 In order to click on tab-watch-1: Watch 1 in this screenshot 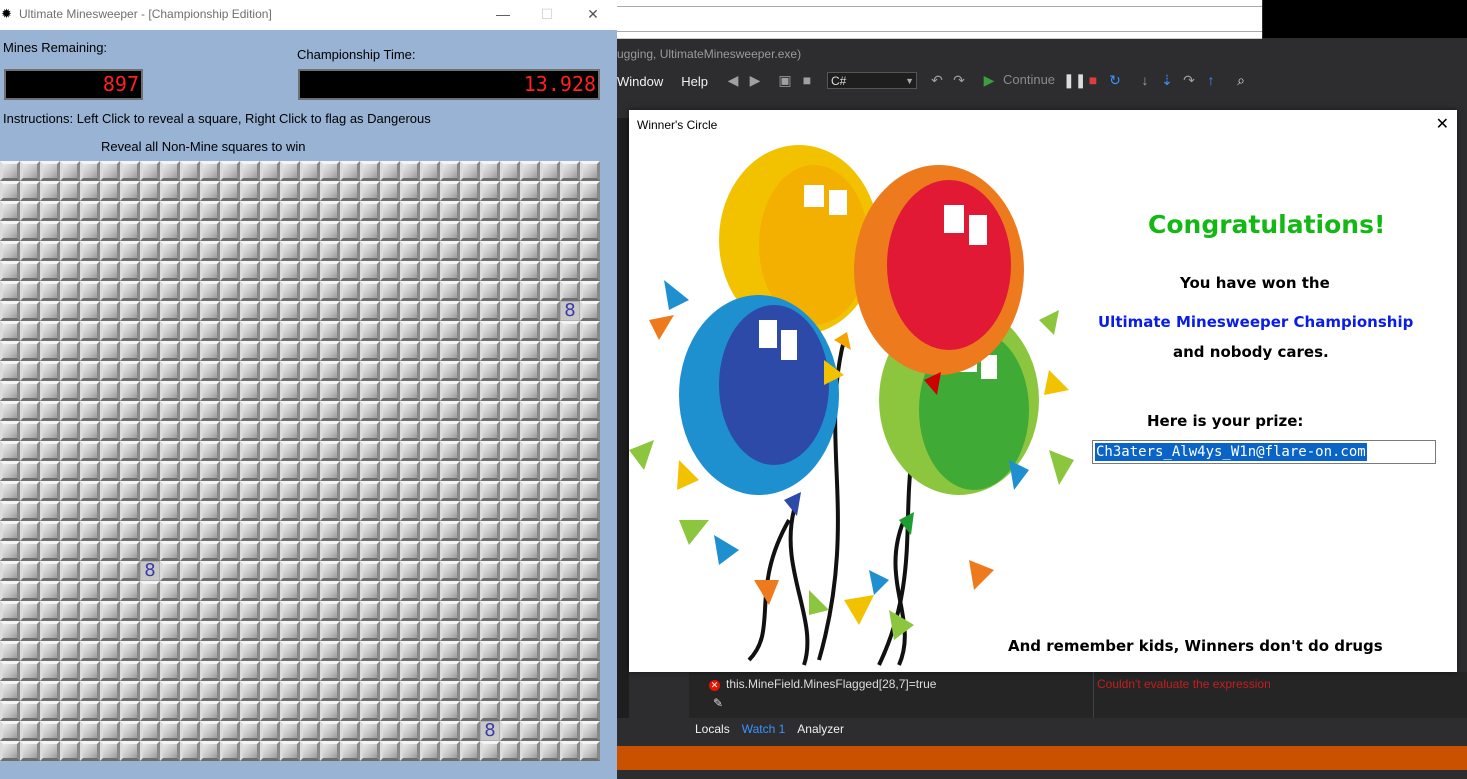, I will do `click(764, 729)`.